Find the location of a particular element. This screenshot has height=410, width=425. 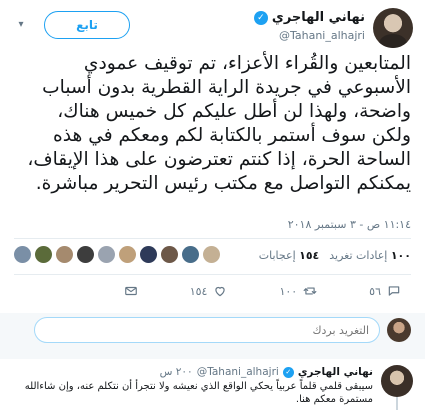

likes-count: ١٥٤ is located at coordinates (309, 255).